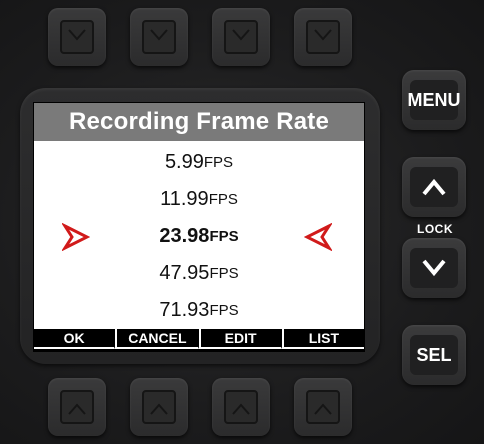 The width and height of the screenshot is (484, 444). I want to click on frame-rate-value: 23.98, so click(184, 236).